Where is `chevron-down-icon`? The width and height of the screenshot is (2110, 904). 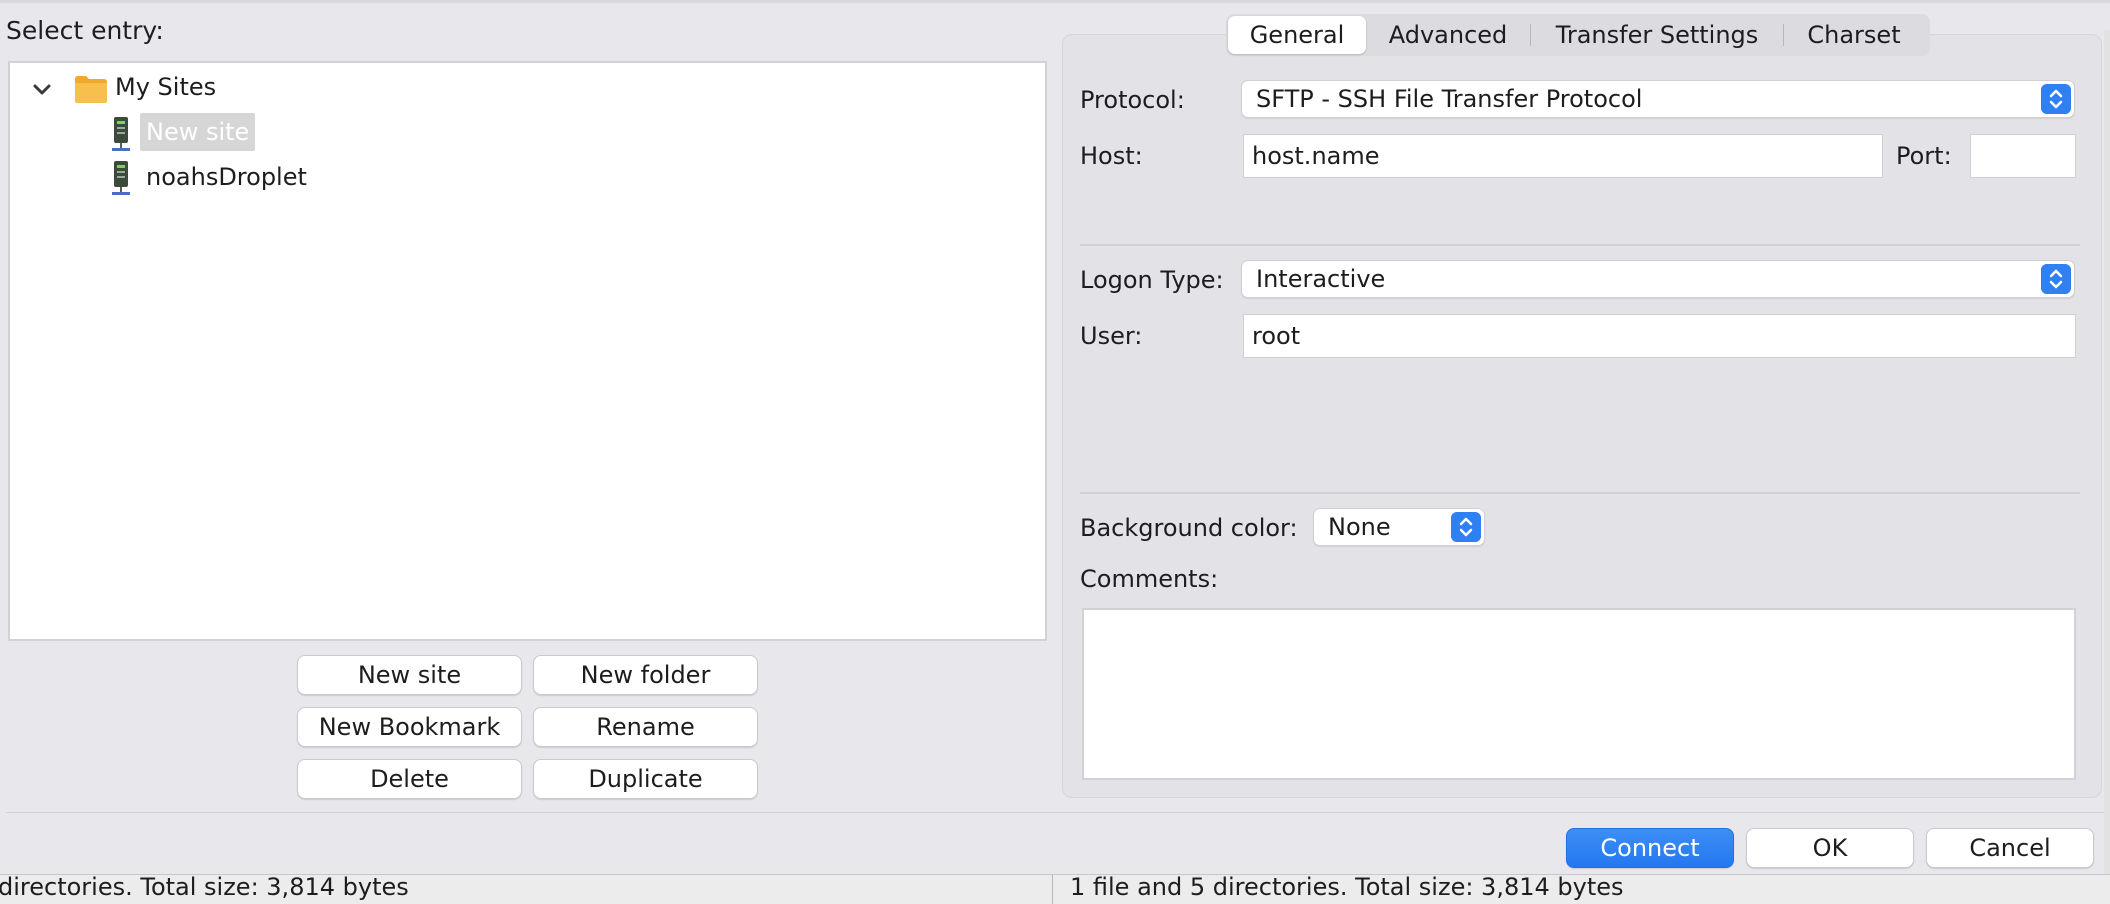 chevron-down-icon is located at coordinates (42, 90).